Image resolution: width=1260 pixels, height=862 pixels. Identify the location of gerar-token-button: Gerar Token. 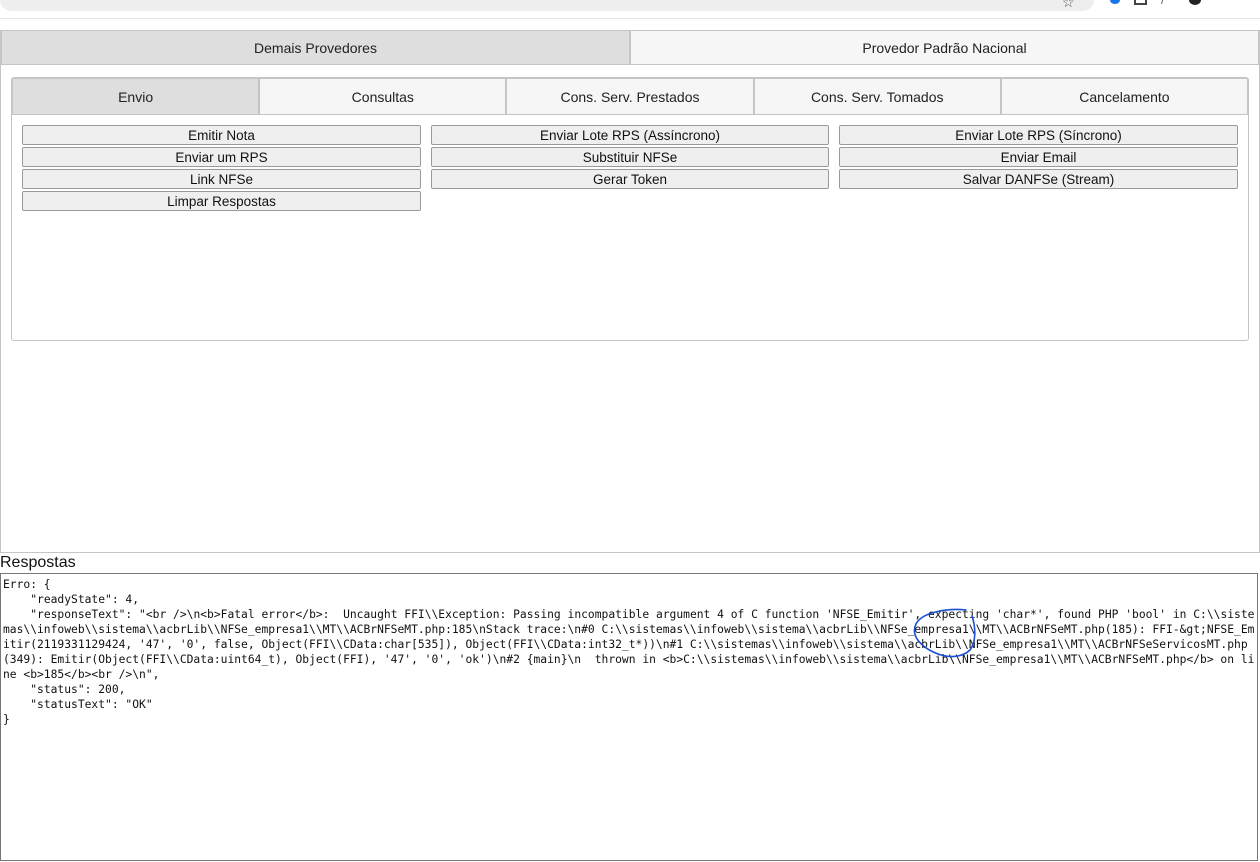
(630, 179).